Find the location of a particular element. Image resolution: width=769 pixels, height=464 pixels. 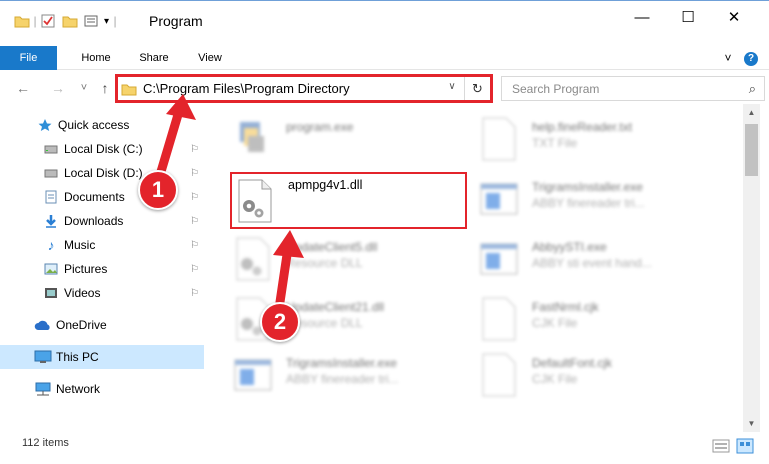

recent-locations-button: ˅ is located at coordinates (84, 88).